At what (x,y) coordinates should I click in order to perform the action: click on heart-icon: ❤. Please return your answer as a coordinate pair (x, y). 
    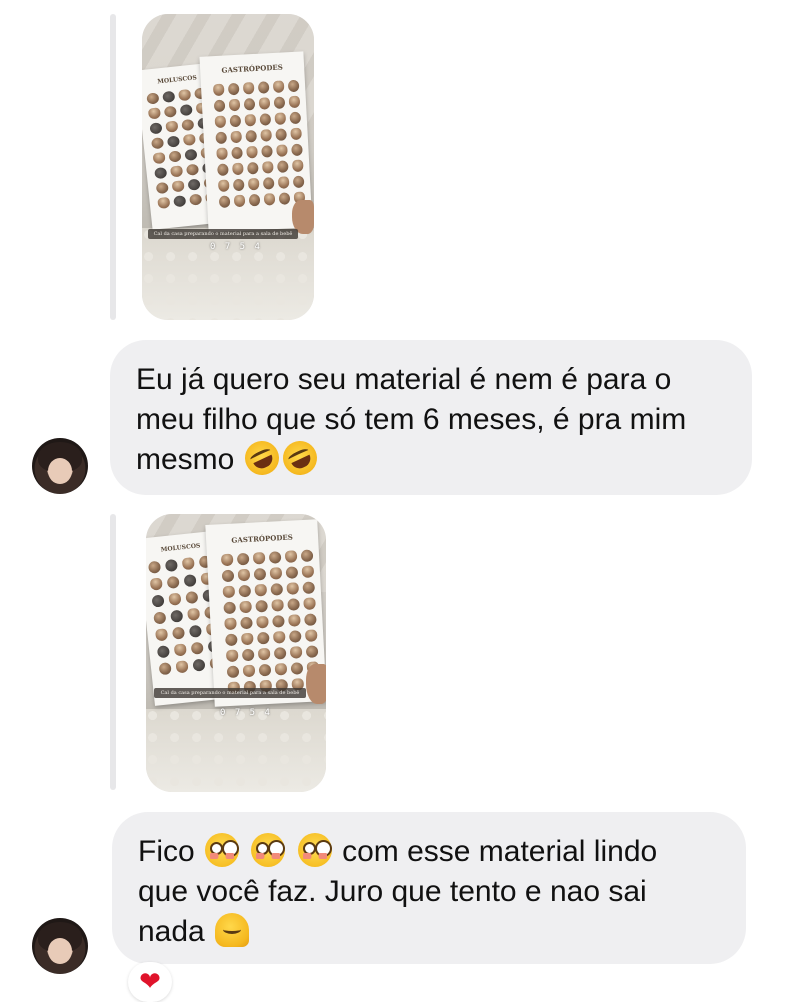
    Looking at the image, I should click on (150, 982).